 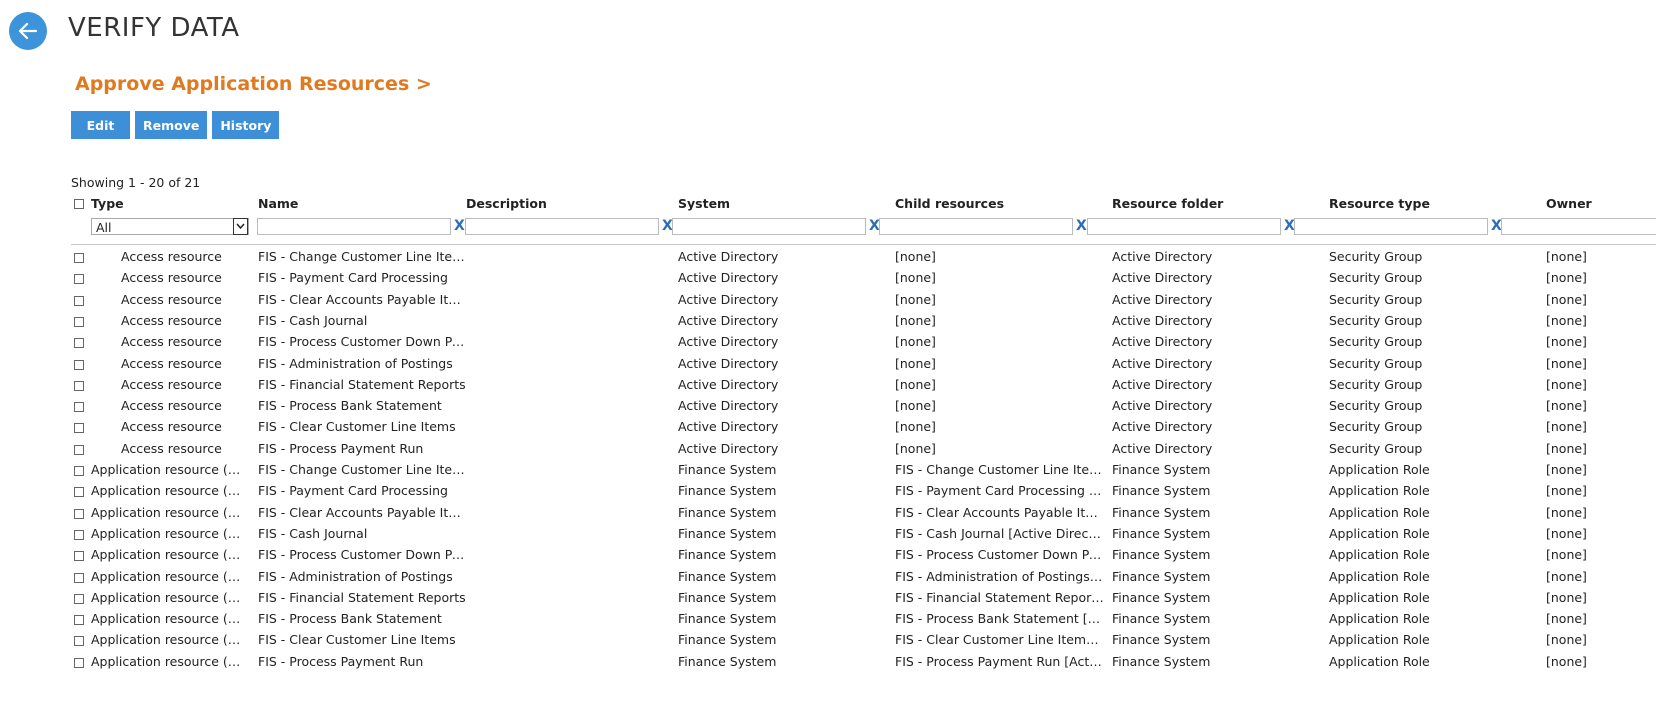 I want to click on child-resources-filter-input, so click(x=976, y=226).